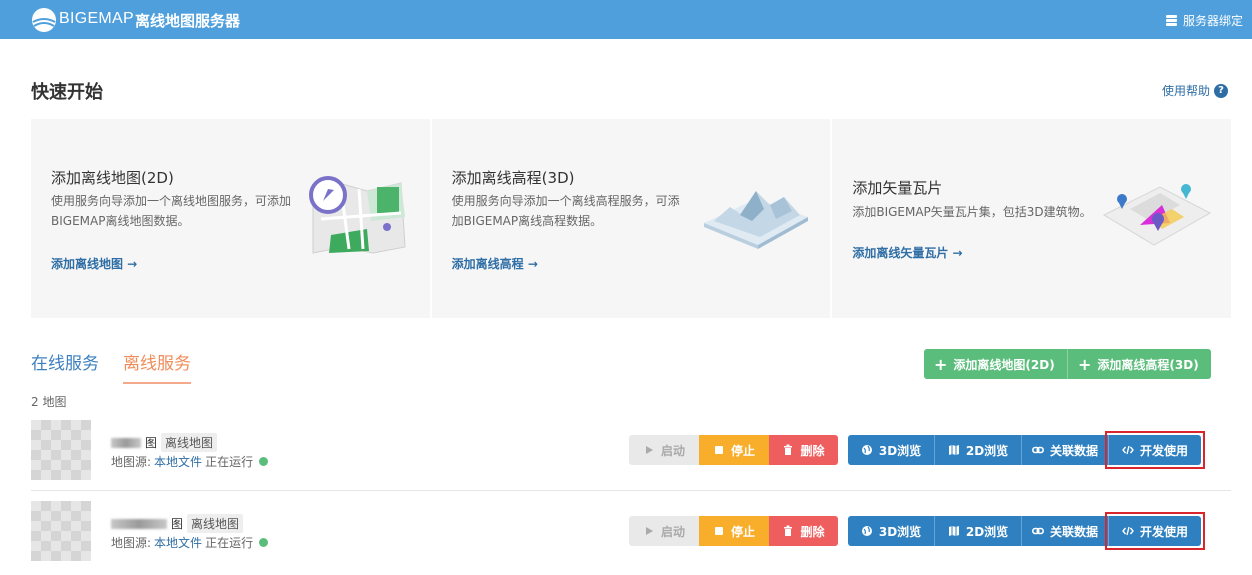 This screenshot has height=575, width=1252. I want to click on add-offline-elevation-link: 添加离线高程 →, so click(495, 263).